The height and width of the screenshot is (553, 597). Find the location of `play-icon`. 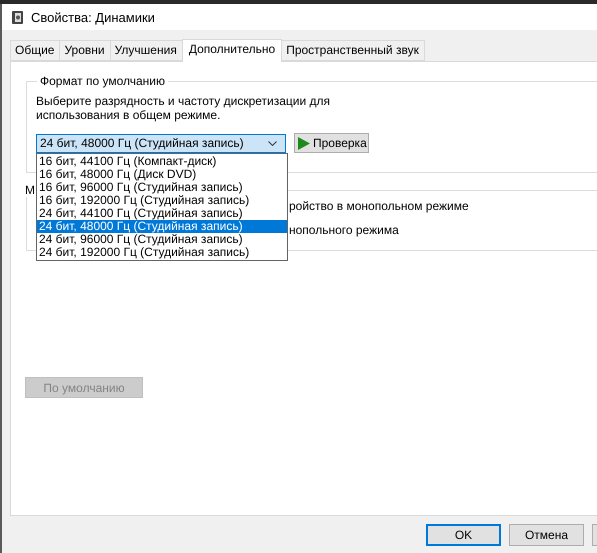

play-icon is located at coordinates (304, 143).